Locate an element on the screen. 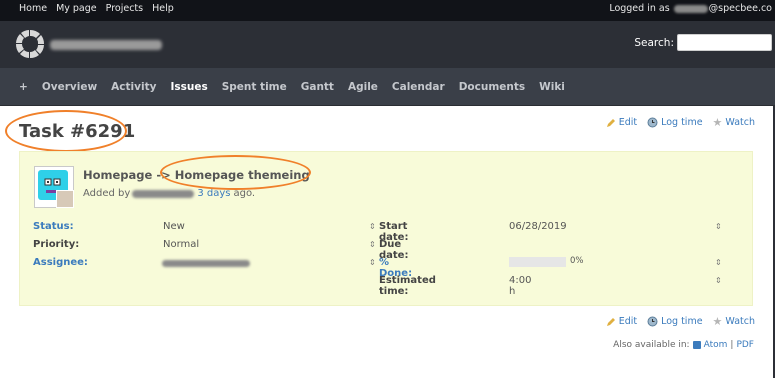 This screenshot has height=378, width=775. tab-issues: Issues is located at coordinates (188, 87).